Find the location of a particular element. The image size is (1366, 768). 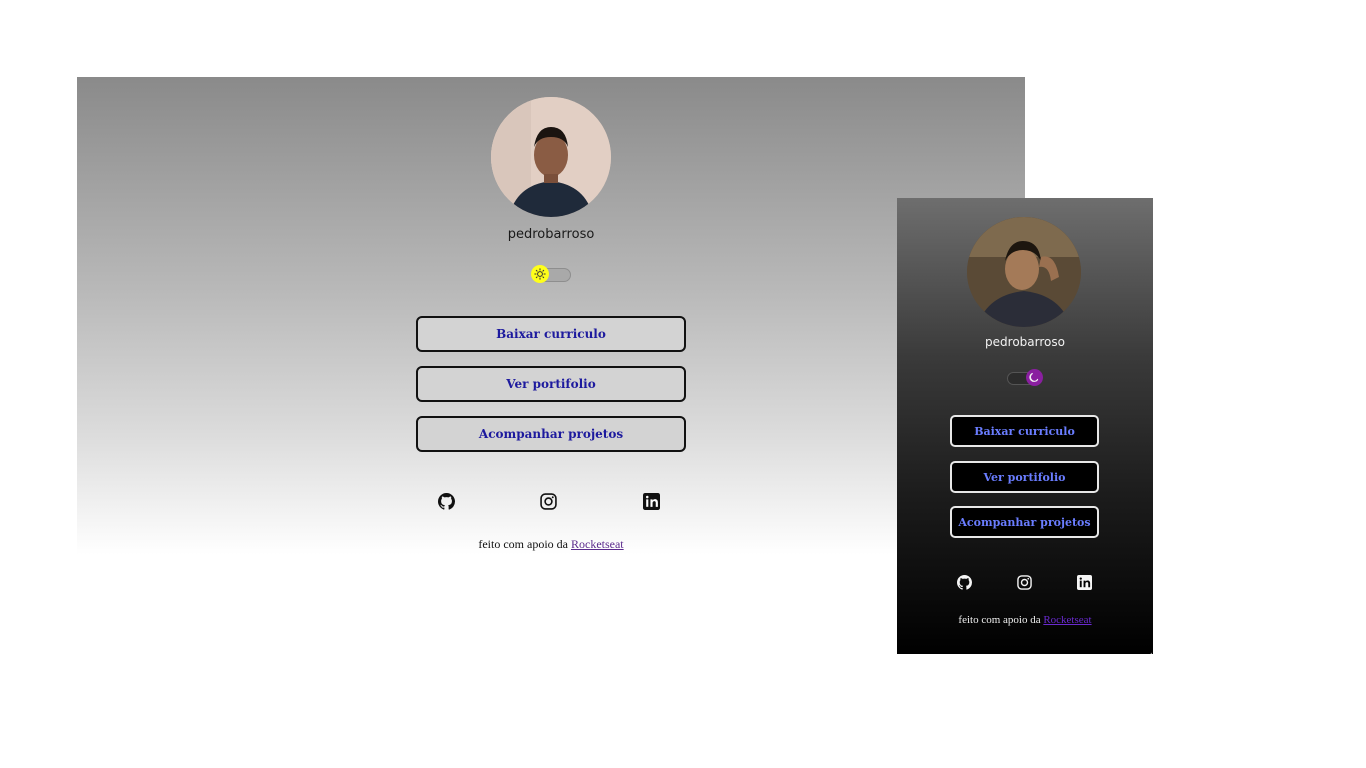

moon-icon is located at coordinates (1034, 377).